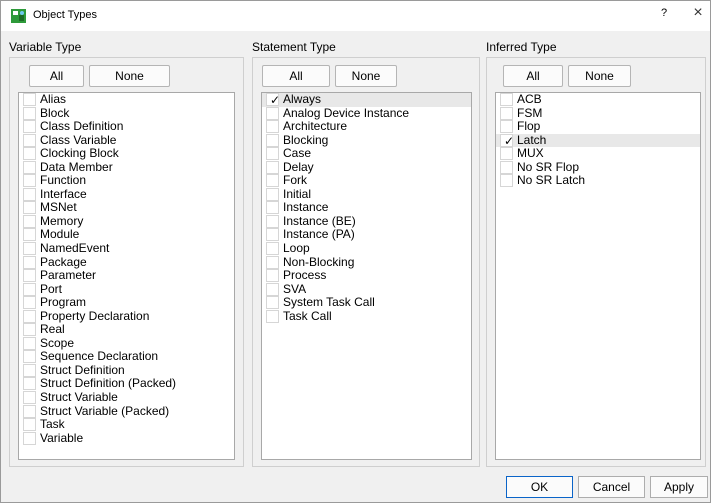 The width and height of the screenshot is (711, 503). What do you see at coordinates (366, 140) in the screenshot?
I see `list-item: Blocking` at bounding box center [366, 140].